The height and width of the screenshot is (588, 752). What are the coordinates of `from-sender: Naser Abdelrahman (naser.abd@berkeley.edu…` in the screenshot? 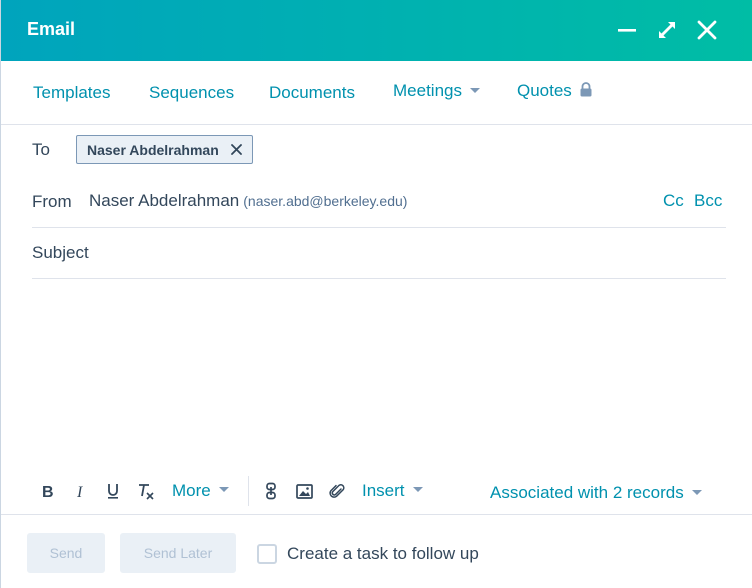 It's located at (248, 201).